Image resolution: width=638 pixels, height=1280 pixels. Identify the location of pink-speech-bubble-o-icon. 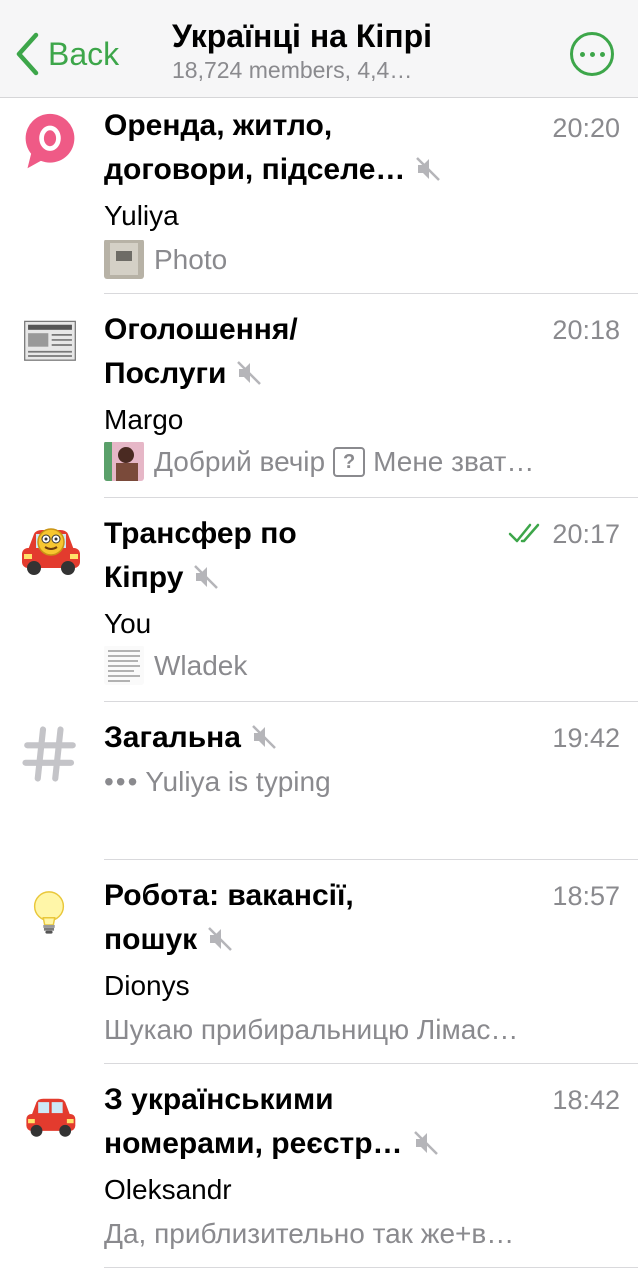
(50, 141).